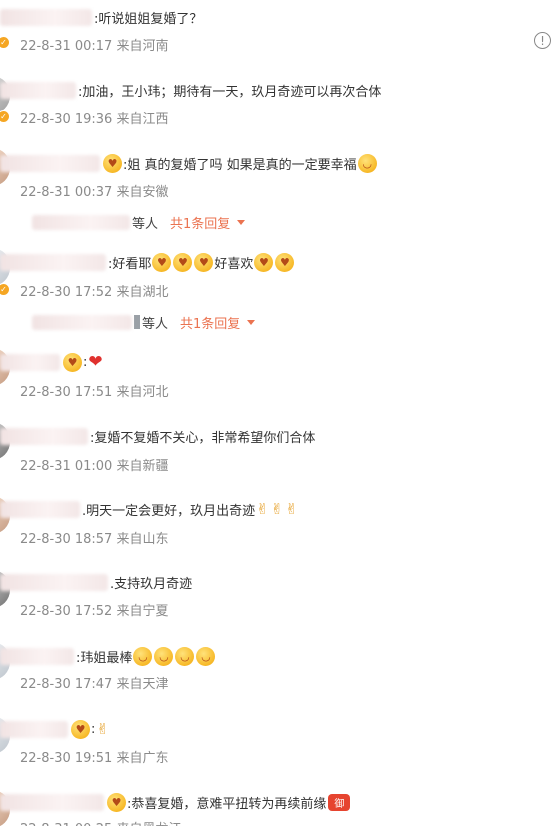 This screenshot has height=826, width=559. I want to click on comment-content: :听说姐姐复婚了？, so click(101, 17).